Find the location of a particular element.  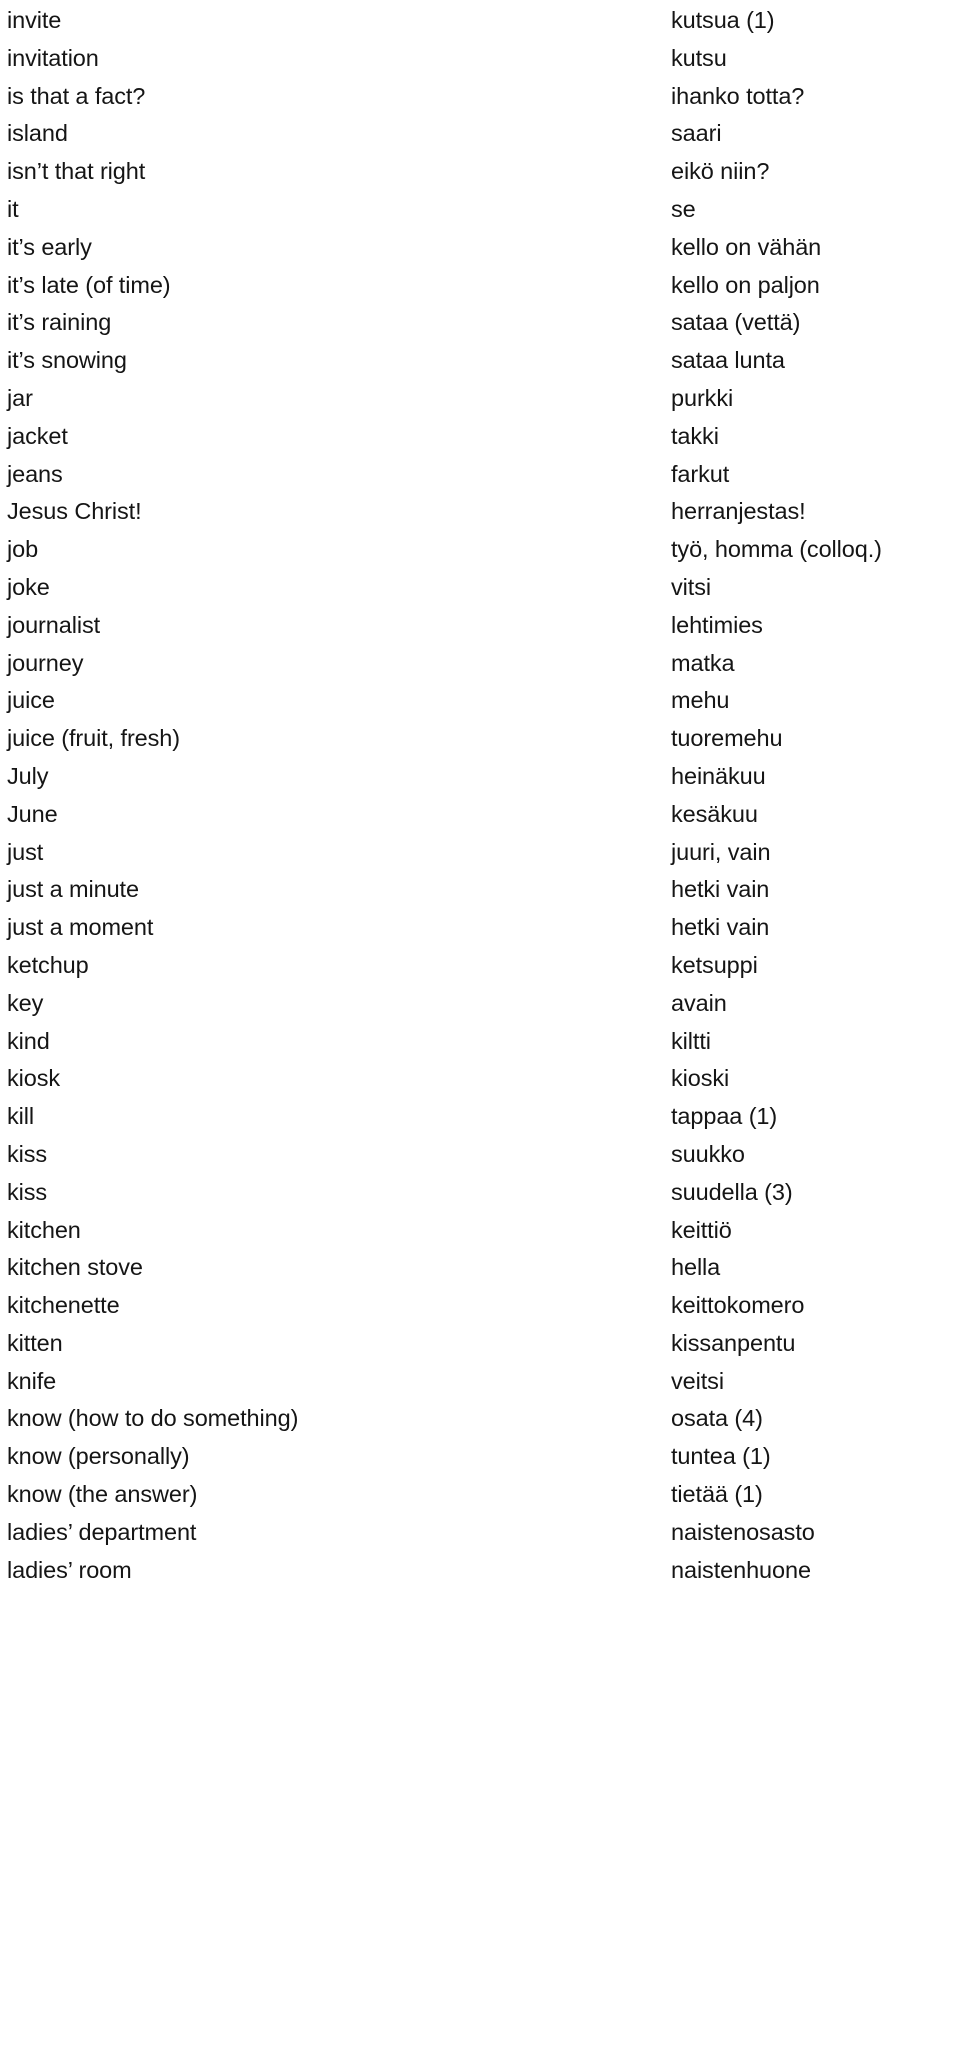

finnish-term: kesäkuu is located at coordinates (714, 813).